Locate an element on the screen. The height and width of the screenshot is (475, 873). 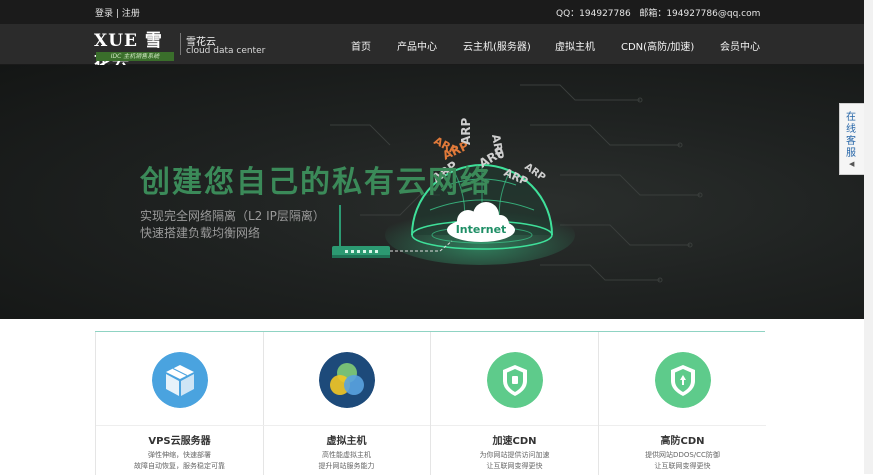
hero-subtitle-1: 实现完全网络隔离（L2 IP层隔离） is located at coordinates (232, 216).